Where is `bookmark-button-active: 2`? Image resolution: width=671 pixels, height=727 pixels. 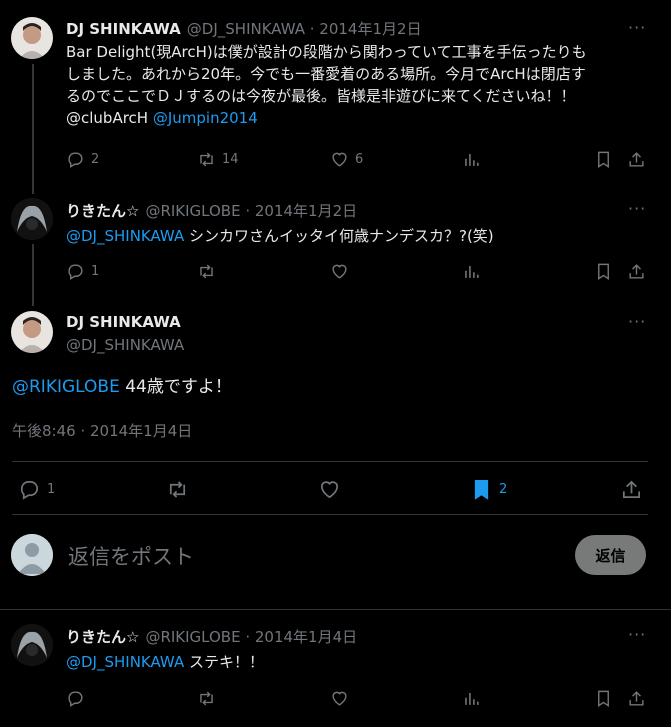 bookmark-button-active: 2 is located at coordinates (488, 489).